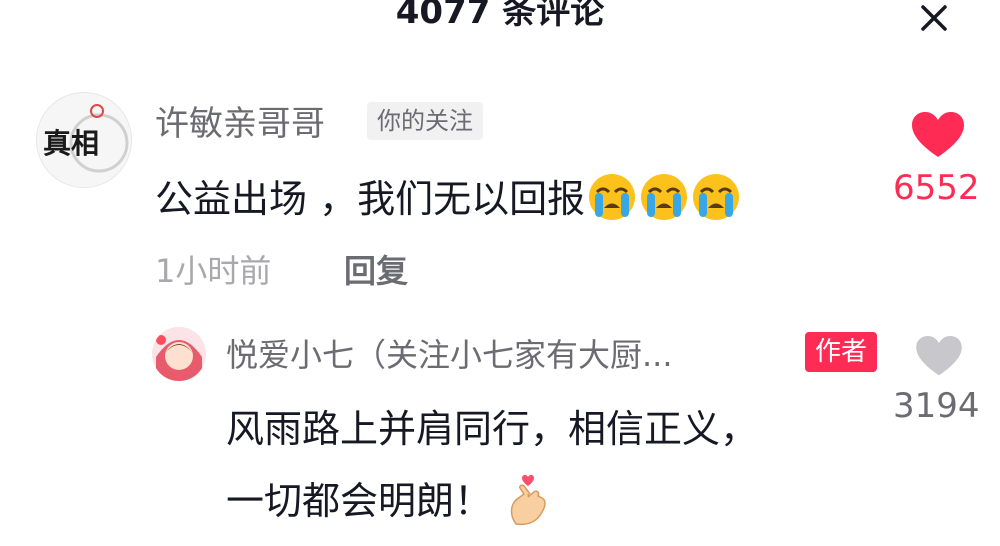  I want to click on author-badge: 作者, so click(841, 352).